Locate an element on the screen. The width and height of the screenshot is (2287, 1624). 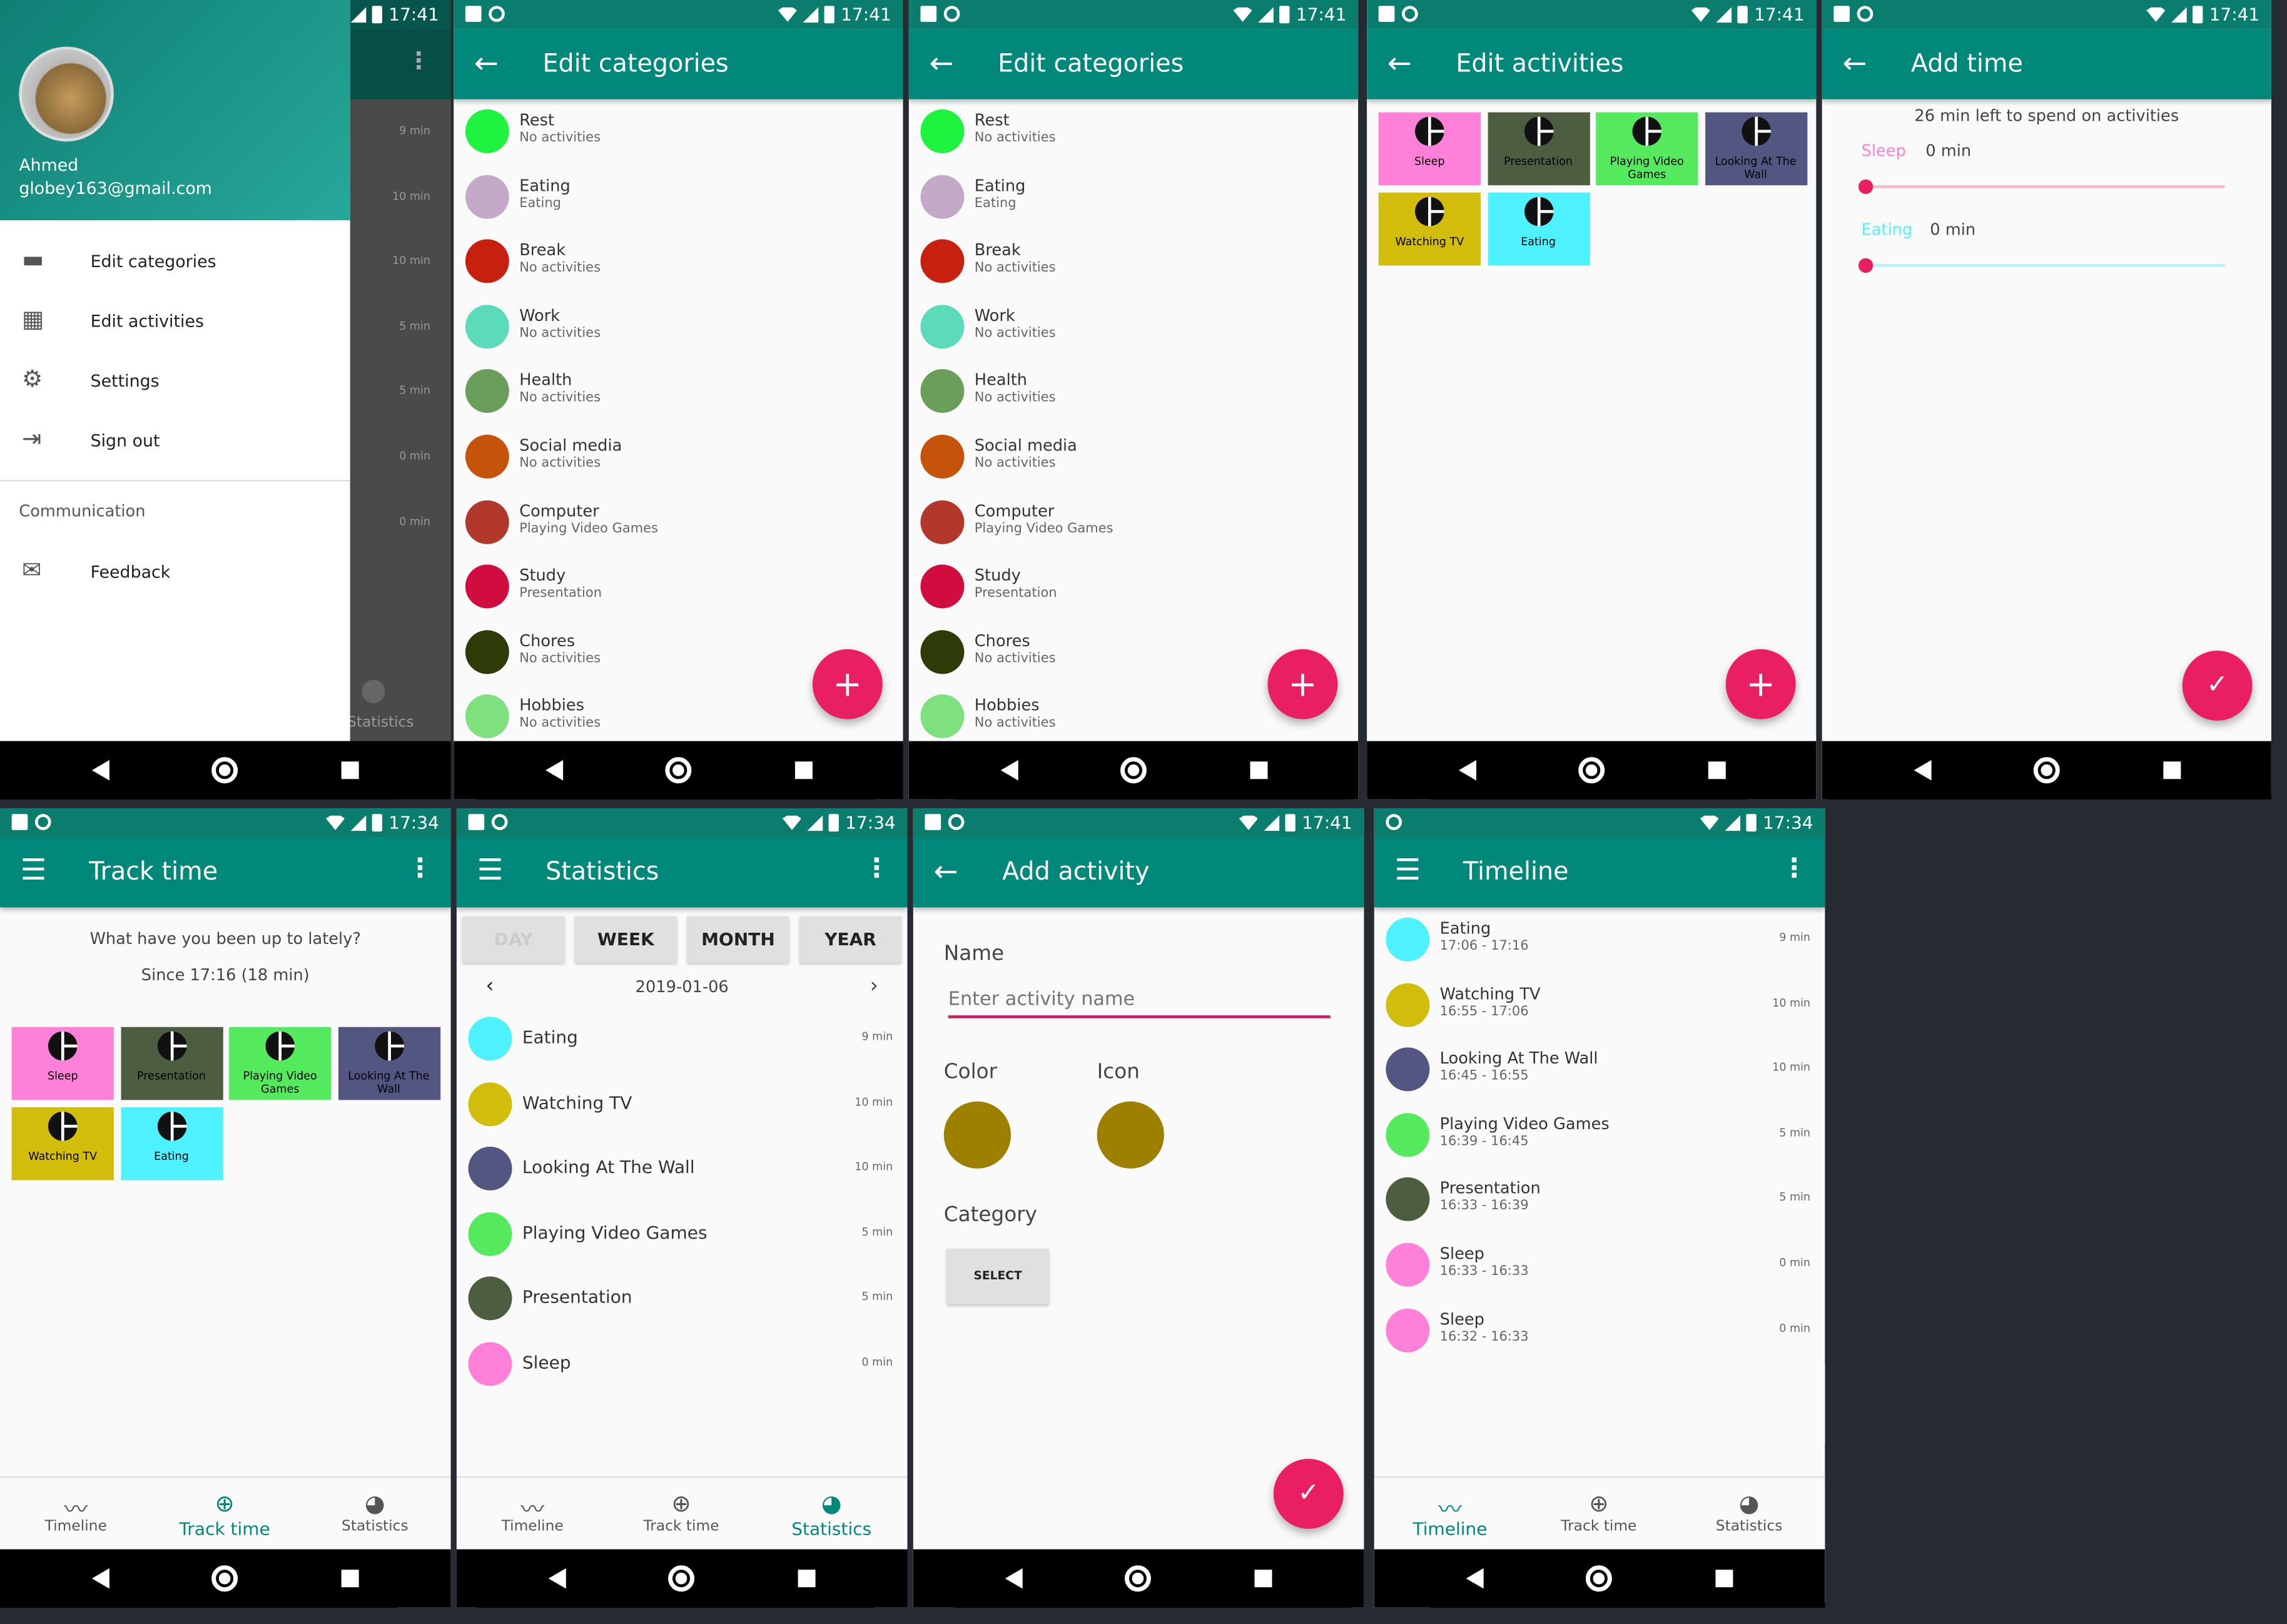
drawer-item-feedback: ✉ Feedback is located at coordinates (175, 570).